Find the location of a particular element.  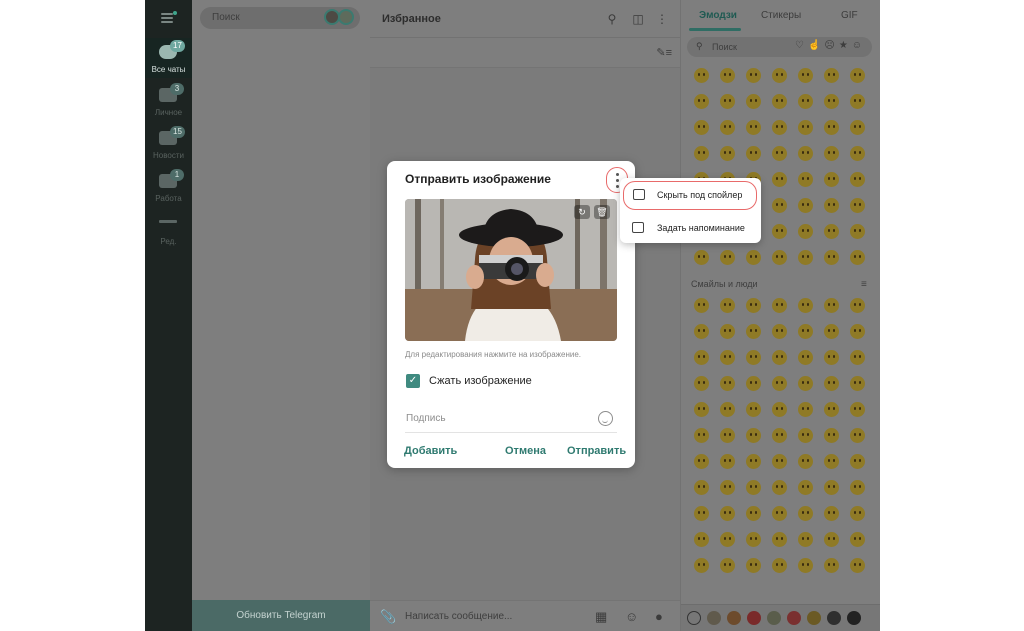

emoji-category-icons: ♡☝☹★☺ is located at coordinates (830, 45).